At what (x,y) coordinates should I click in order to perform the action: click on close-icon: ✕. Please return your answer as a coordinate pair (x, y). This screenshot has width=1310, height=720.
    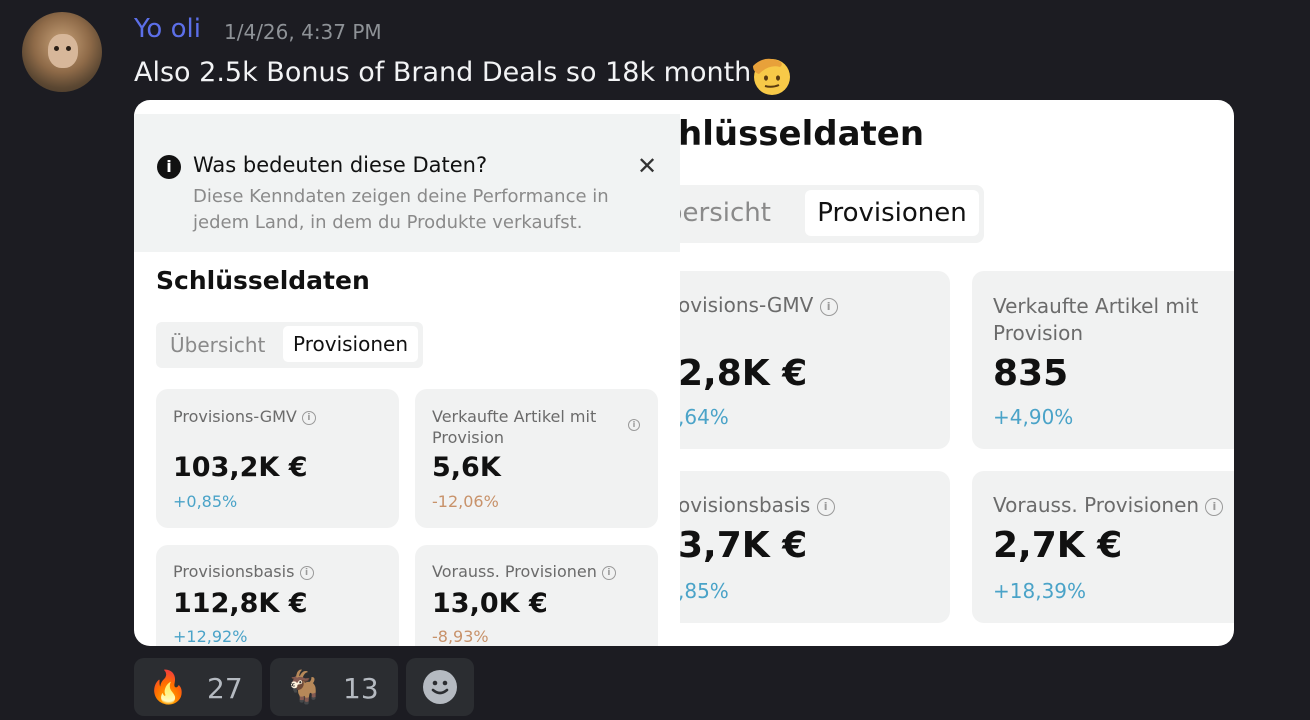
    Looking at the image, I should click on (647, 166).